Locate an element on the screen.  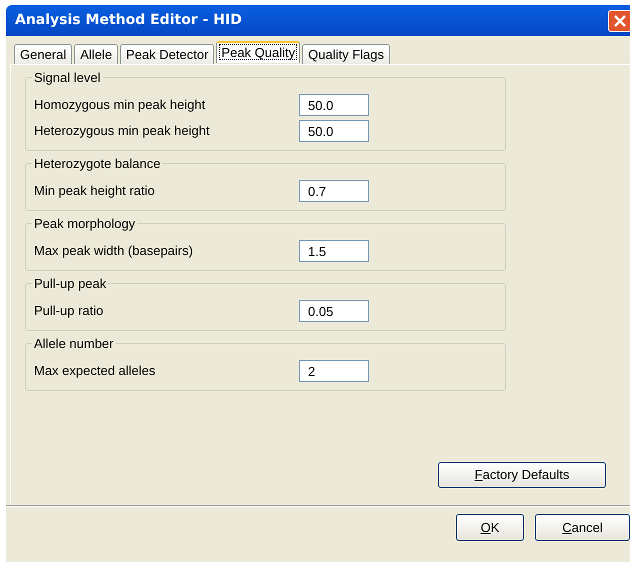
tab: Quality Flags is located at coordinates (346, 54).